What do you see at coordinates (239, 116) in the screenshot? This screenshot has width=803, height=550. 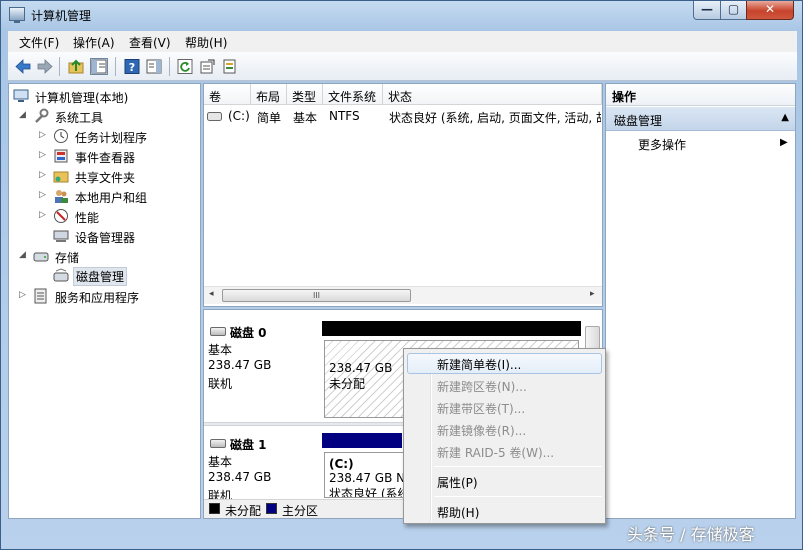 I see `cell-volume: (C:)` at bounding box center [239, 116].